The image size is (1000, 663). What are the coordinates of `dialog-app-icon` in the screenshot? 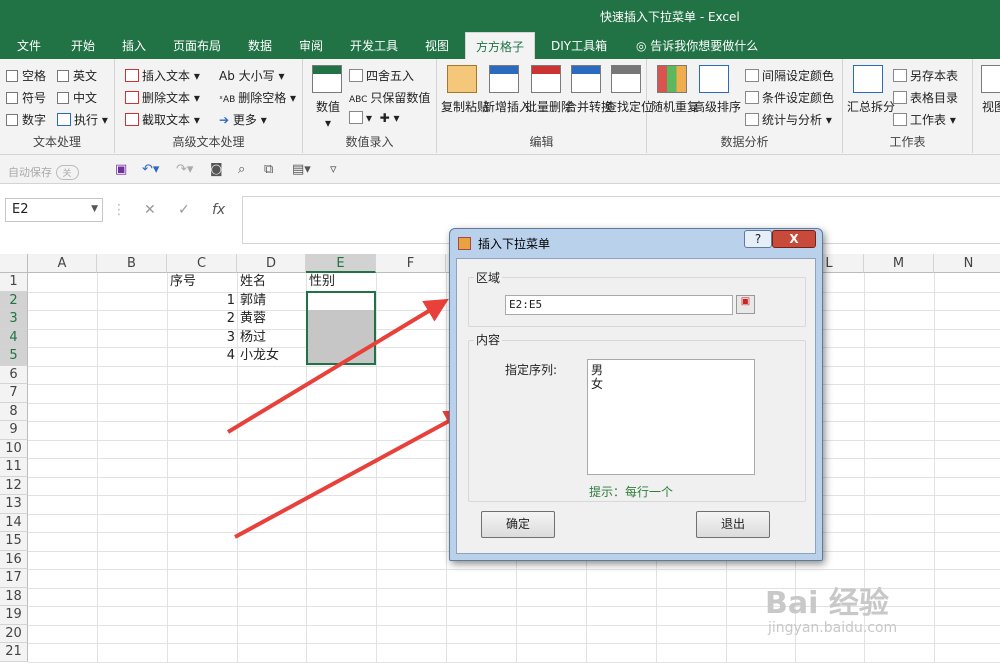 It's located at (464, 243).